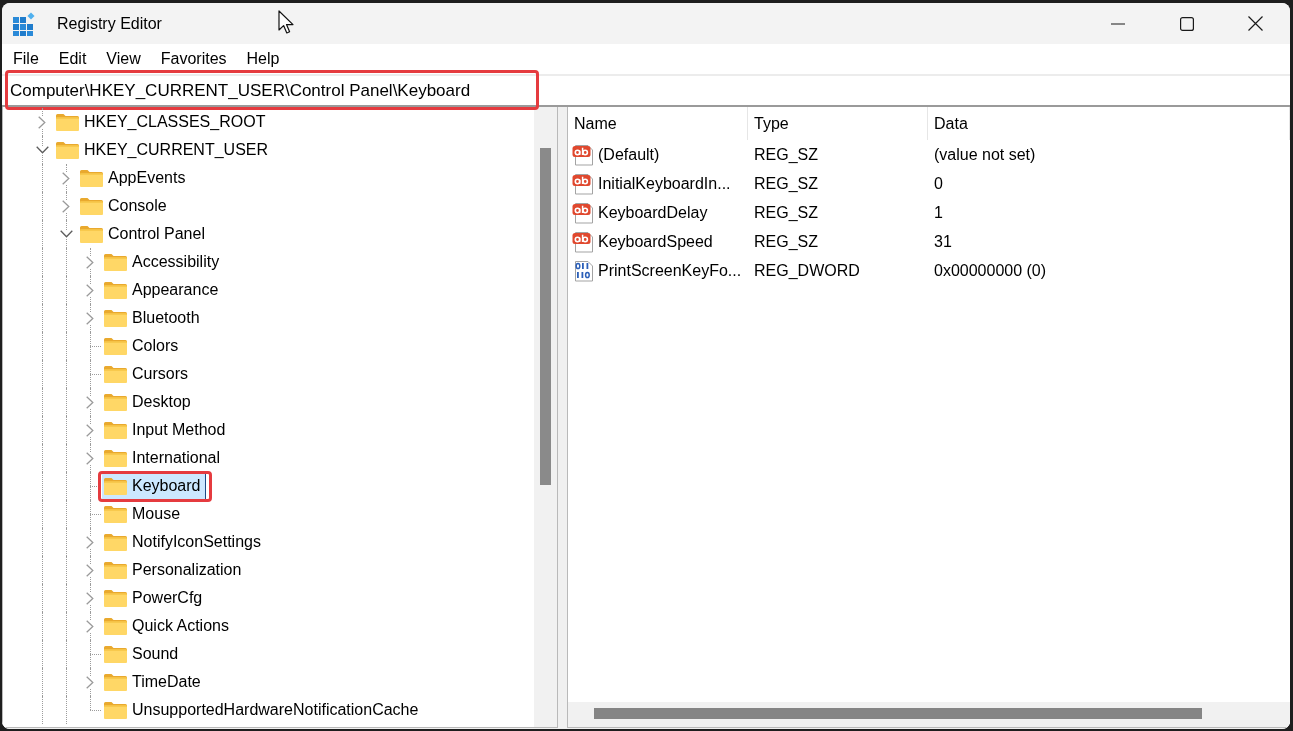 This screenshot has width=1293, height=731. I want to click on tree-item: Mouse, so click(144, 514).